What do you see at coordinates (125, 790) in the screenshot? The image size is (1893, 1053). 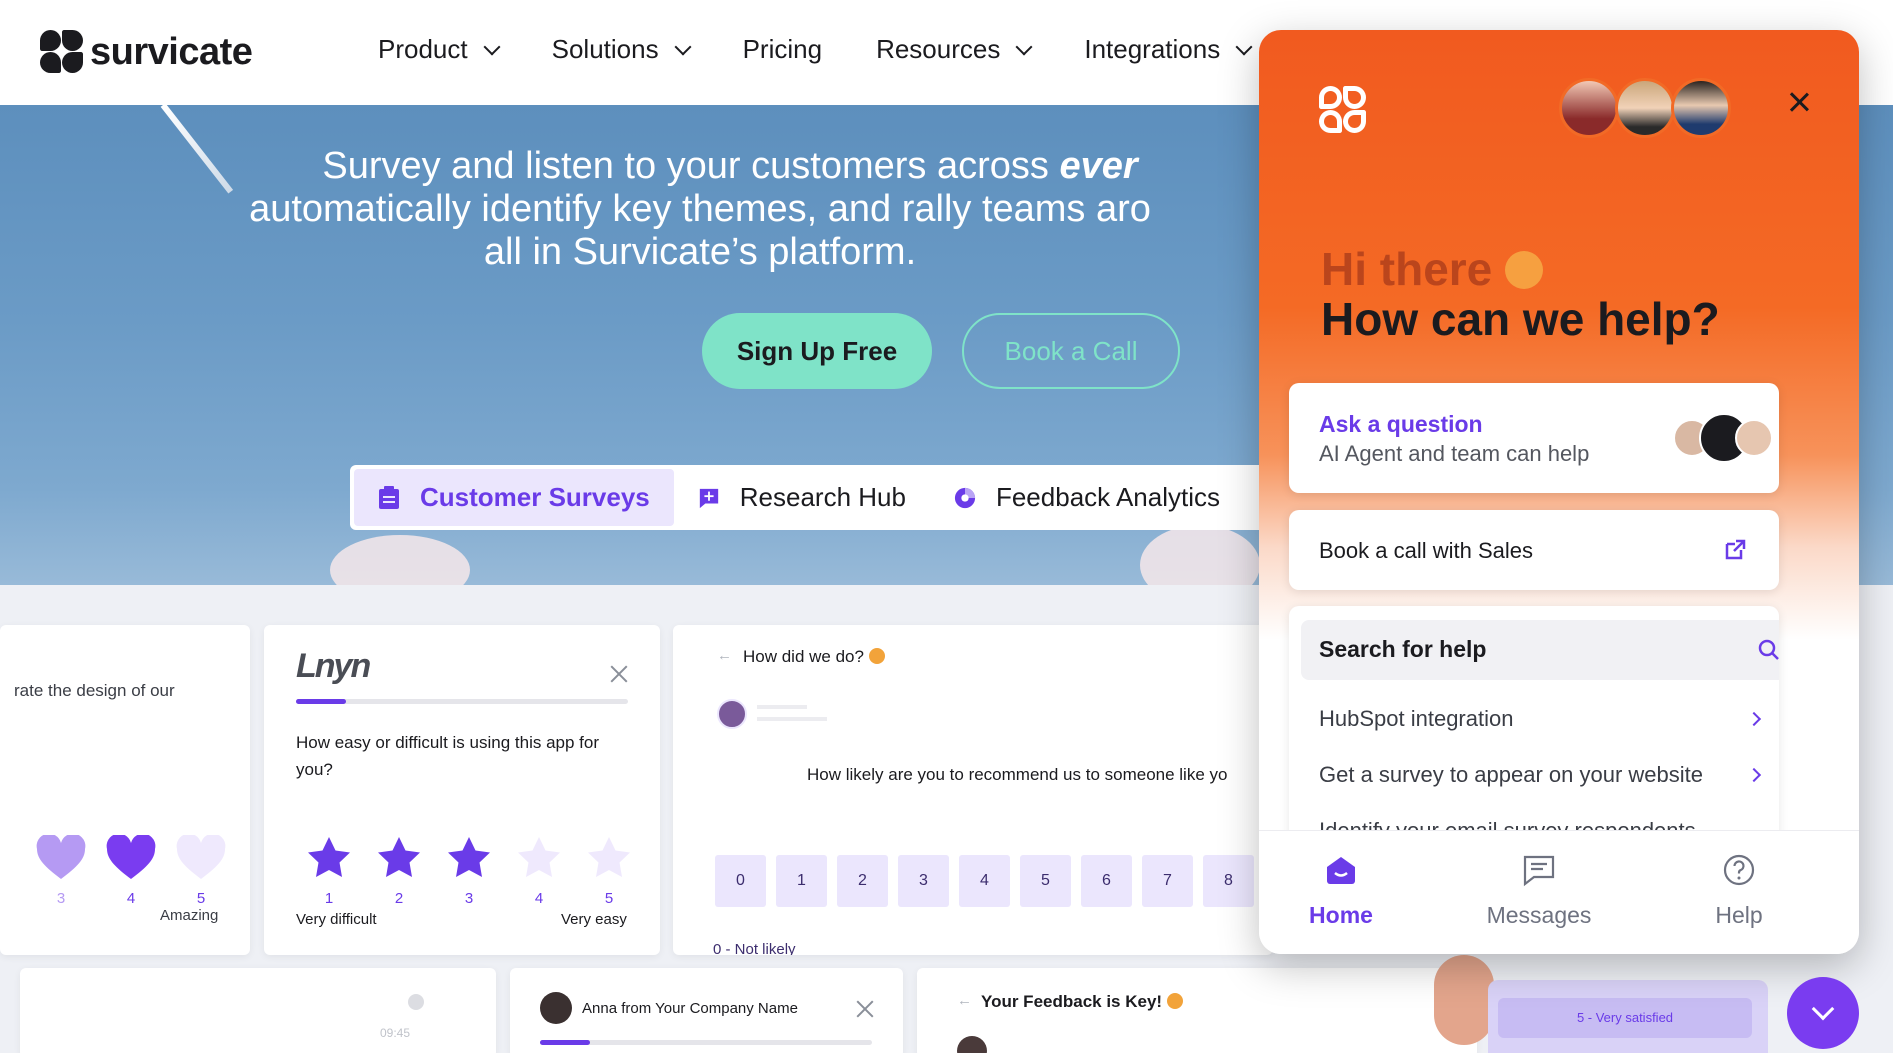 I see `hearts-survey-card: rate the design of our 3 4 5 Amazing` at bounding box center [125, 790].